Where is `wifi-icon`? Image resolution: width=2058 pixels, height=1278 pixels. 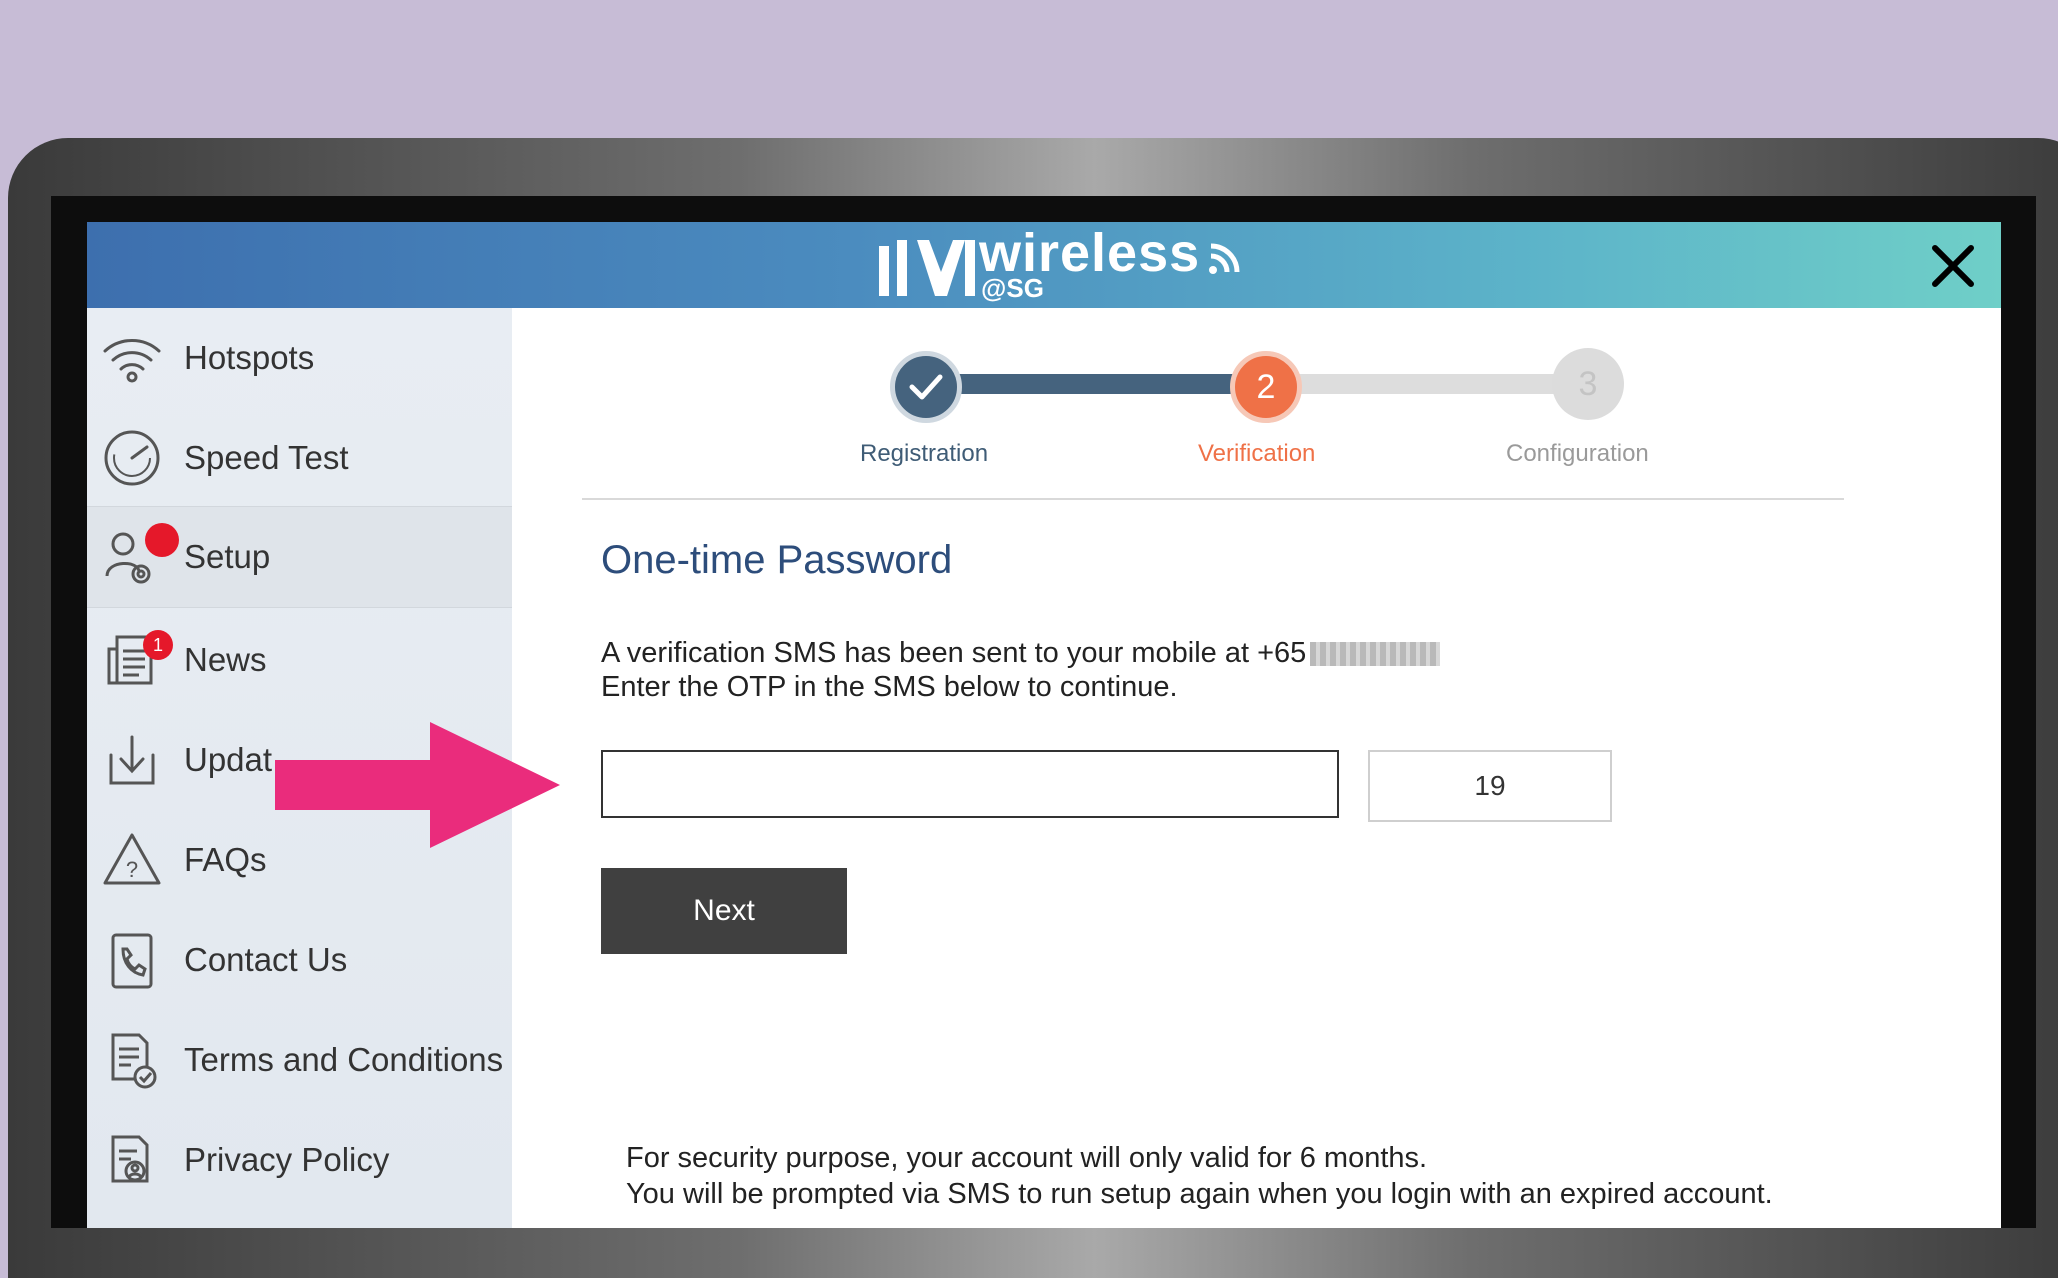 wifi-icon is located at coordinates (132, 358).